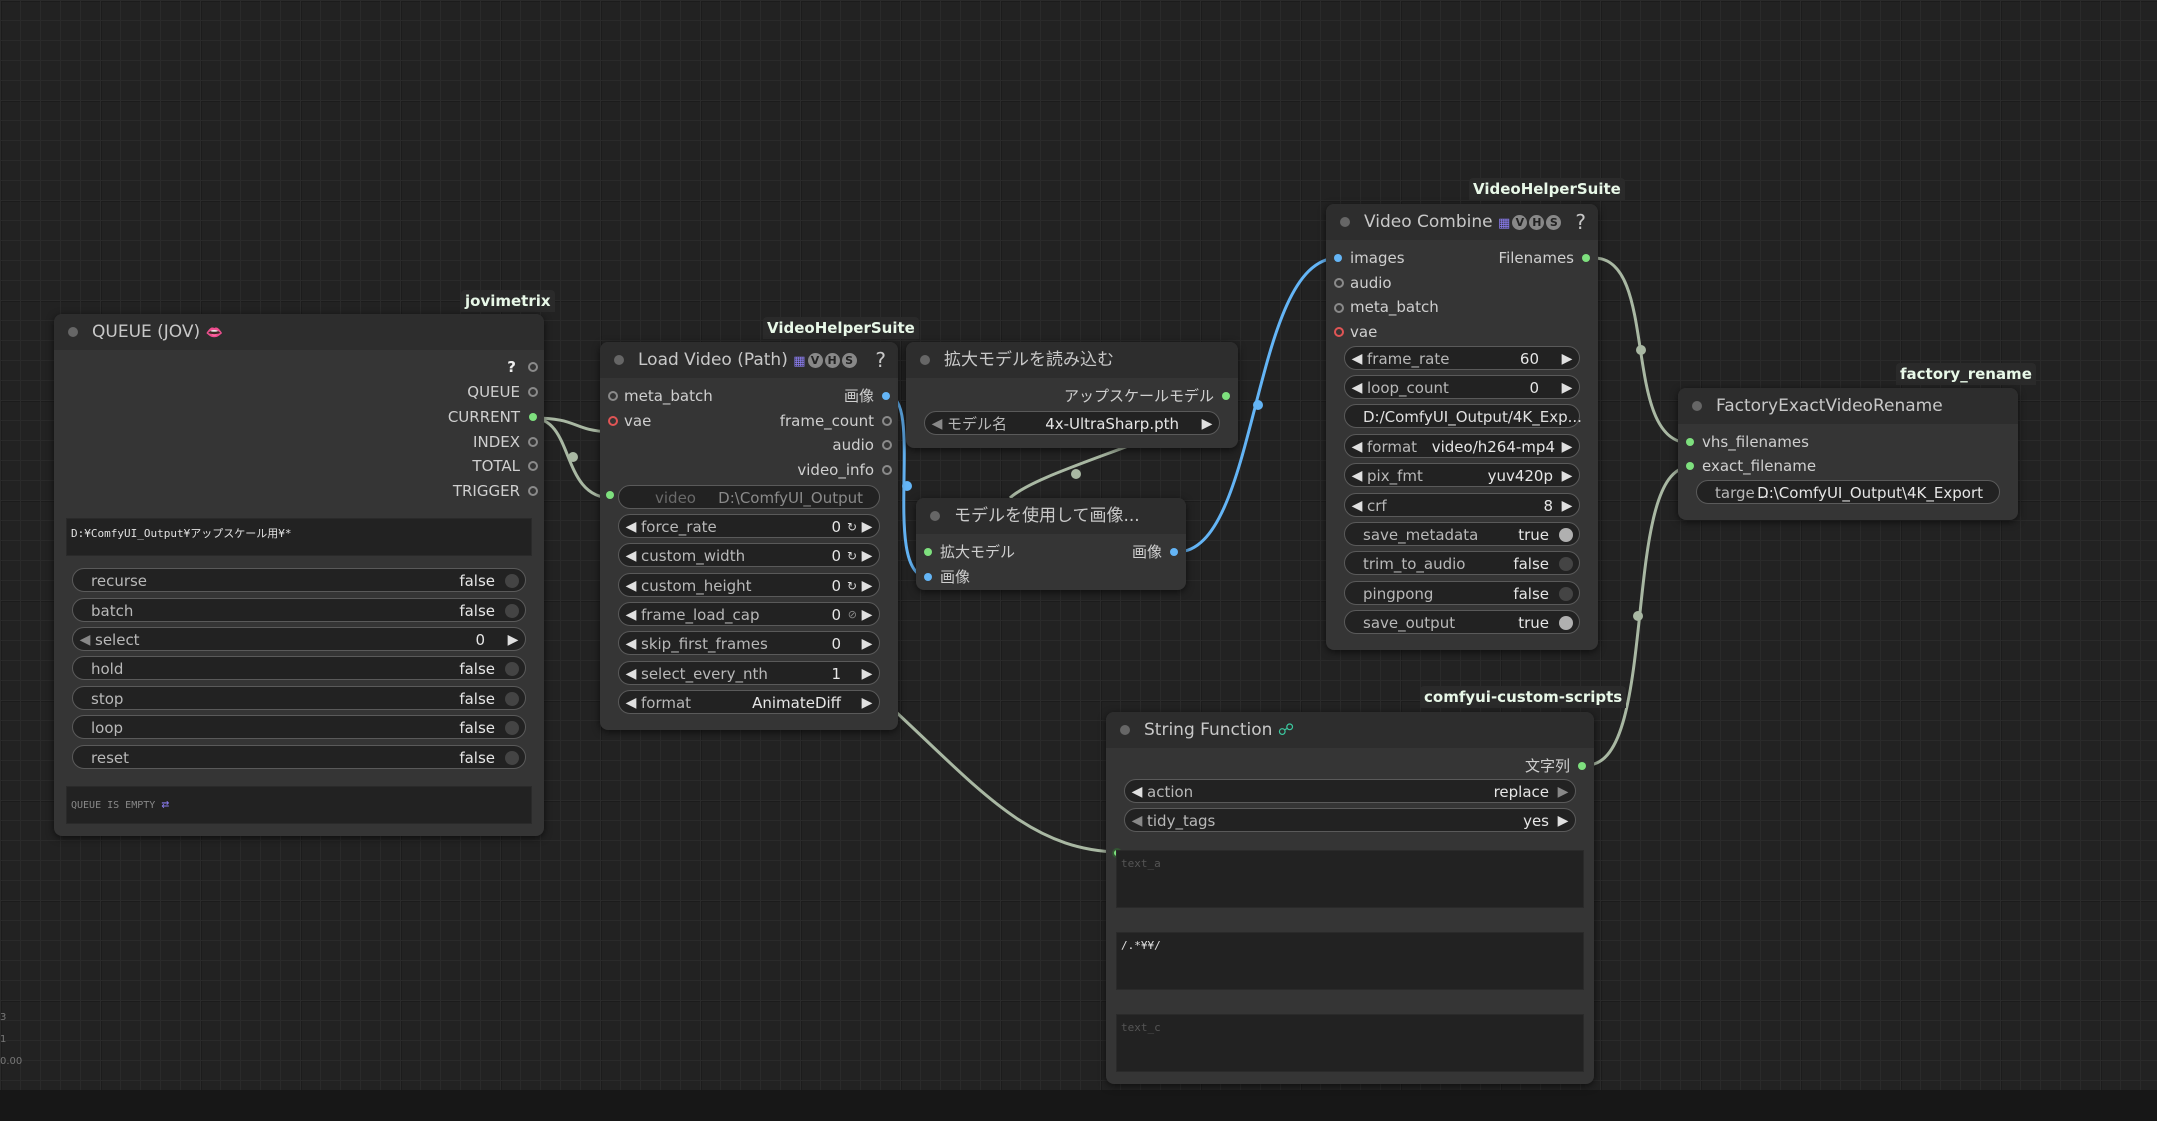  What do you see at coordinates (299, 639) in the screenshot?
I see `select-number: ◀ select 0 ▶` at bounding box center [299, 639].